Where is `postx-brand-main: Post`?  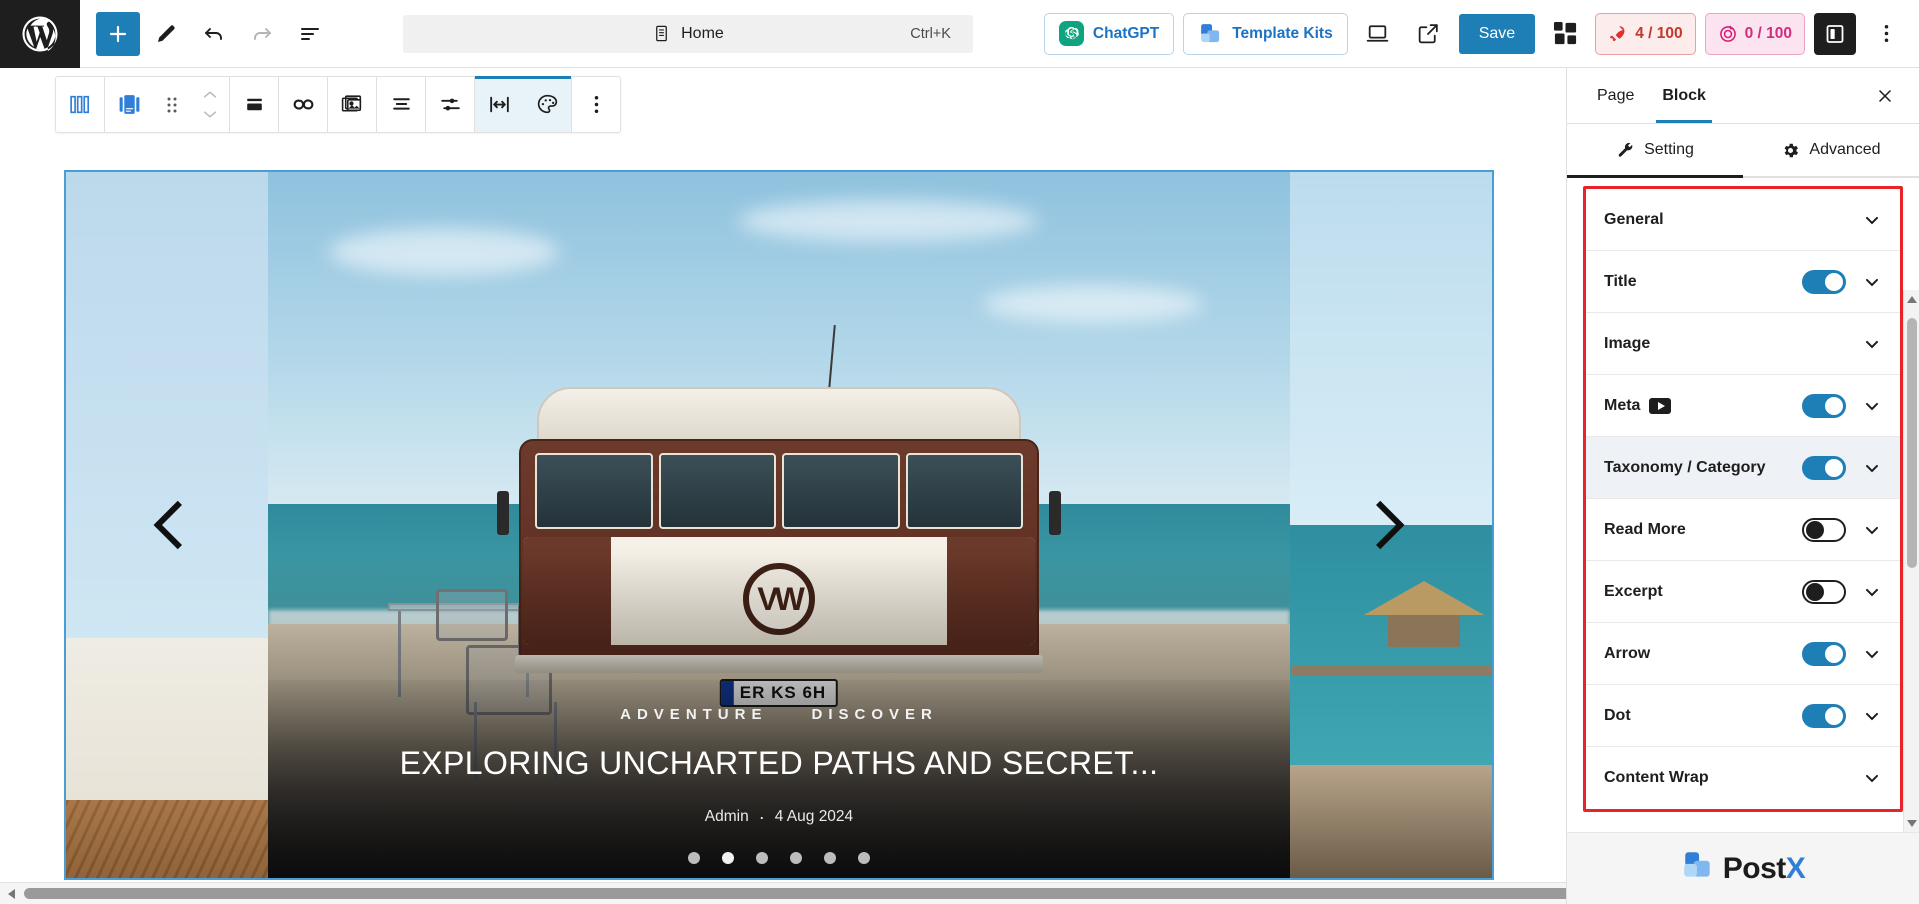 postx-brand-main: Post is located at coordinates (1754, 868).